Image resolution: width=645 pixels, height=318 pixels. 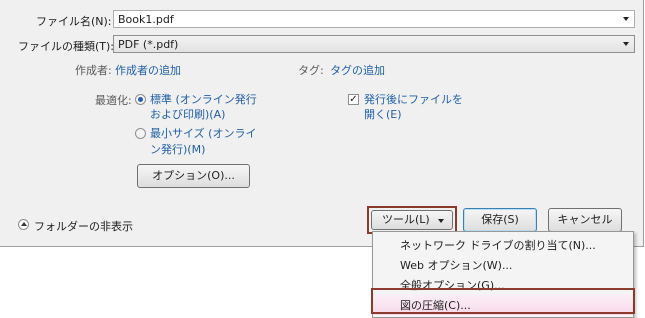 I want to click on standard-radio, so click(x=140, y=99).